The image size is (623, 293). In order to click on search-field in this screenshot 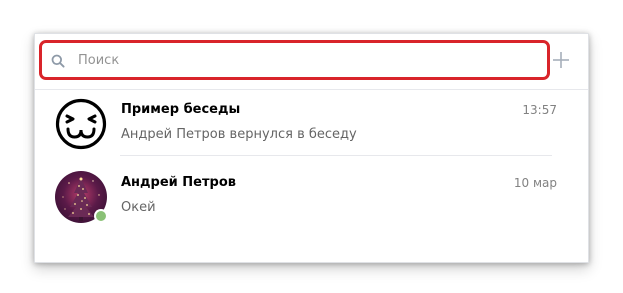, I will do `click(293, 60)`.